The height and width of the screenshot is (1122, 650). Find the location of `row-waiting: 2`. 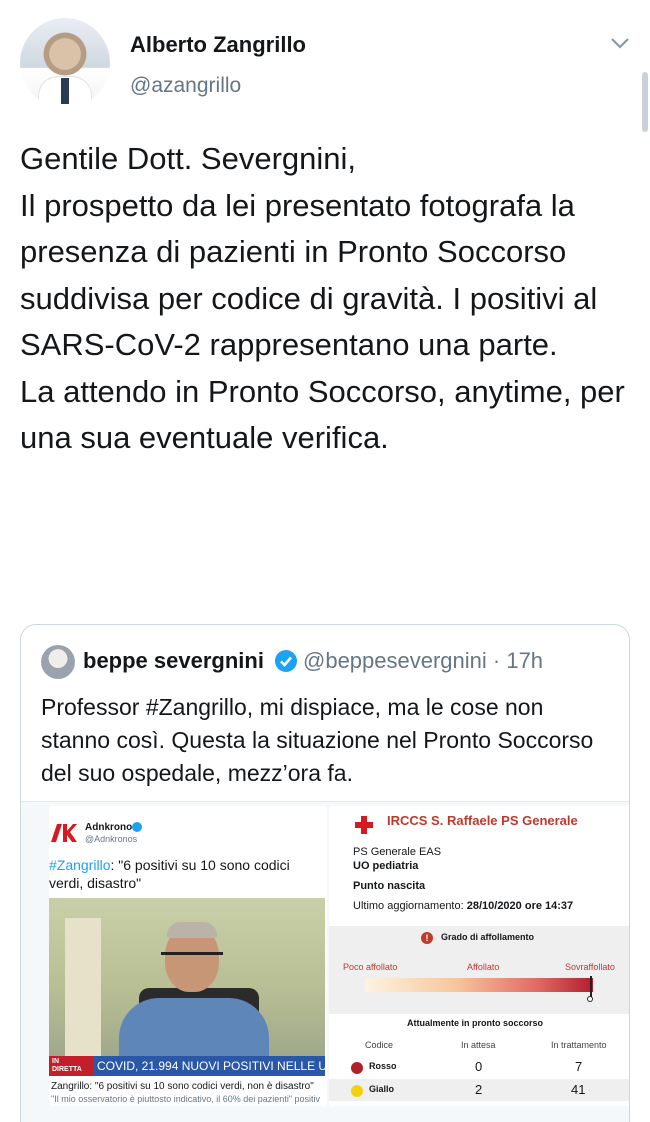

row-waiting: 2 is located at coordinates (479, 1089).